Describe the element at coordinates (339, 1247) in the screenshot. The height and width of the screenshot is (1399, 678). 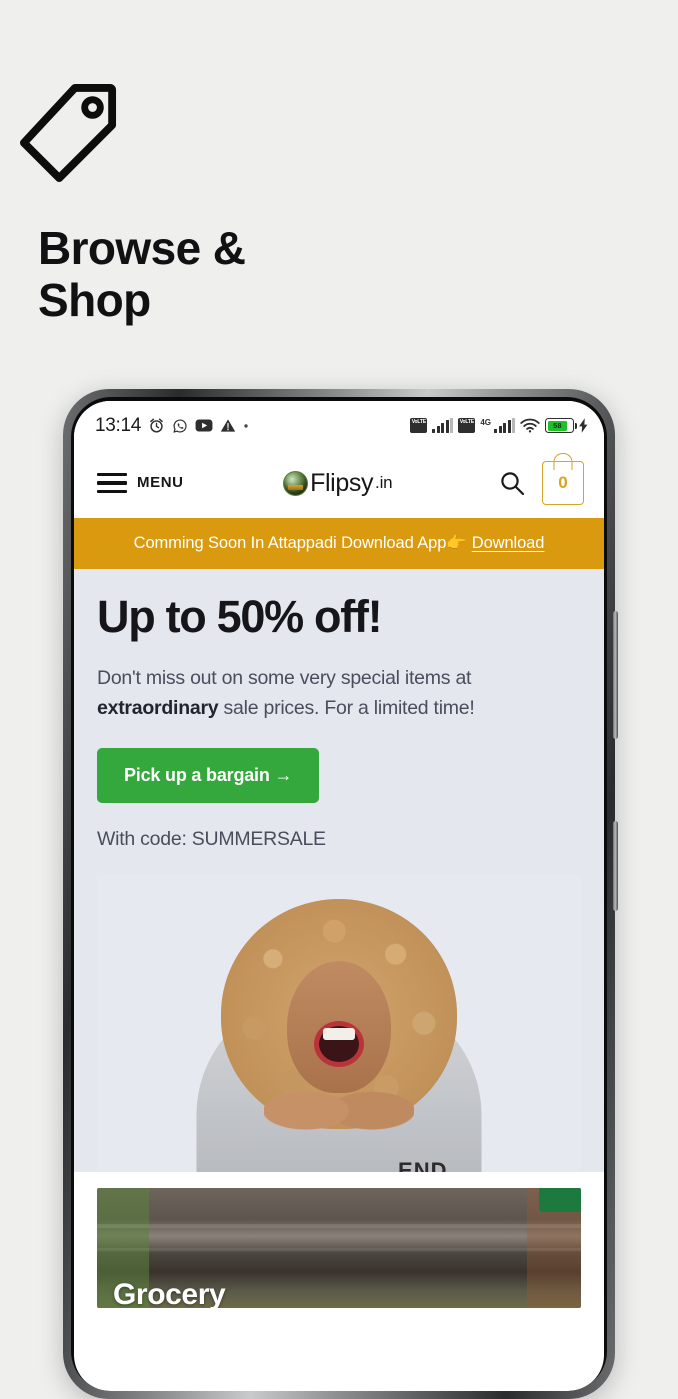
I see `category-card-grocery: Grocery` at that location.